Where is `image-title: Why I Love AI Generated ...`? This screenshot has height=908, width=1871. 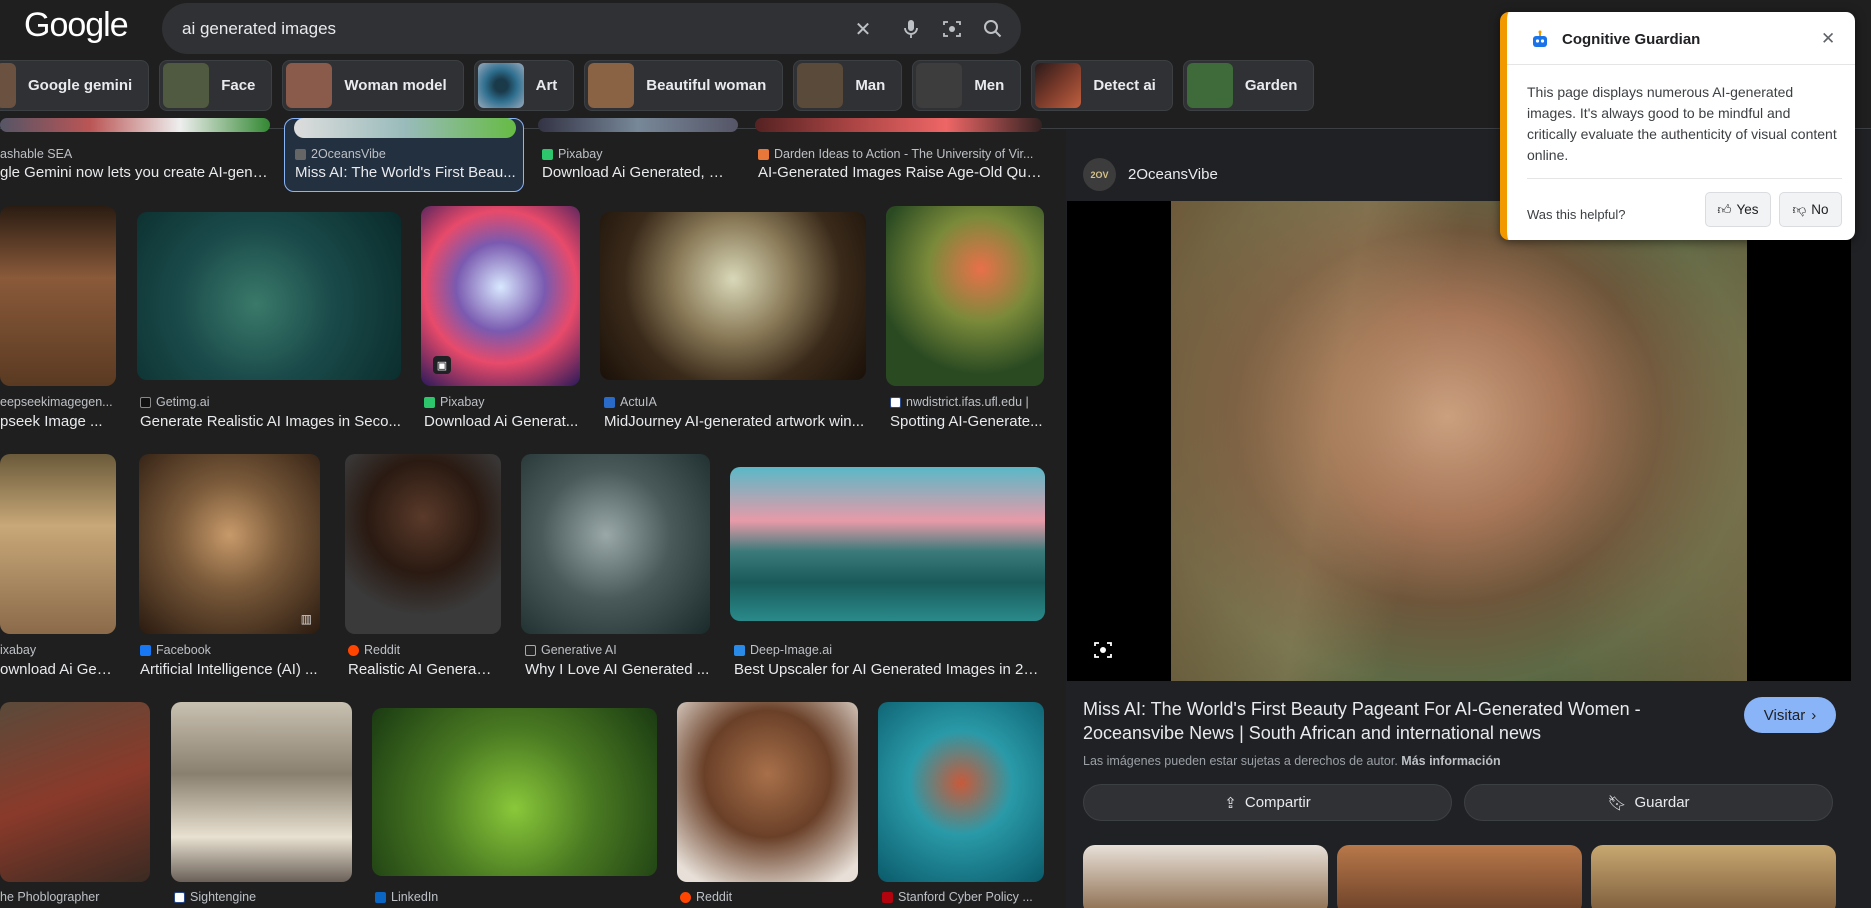 image-title: Why I Love AI Generated ... is located at coordinates (617, 669).